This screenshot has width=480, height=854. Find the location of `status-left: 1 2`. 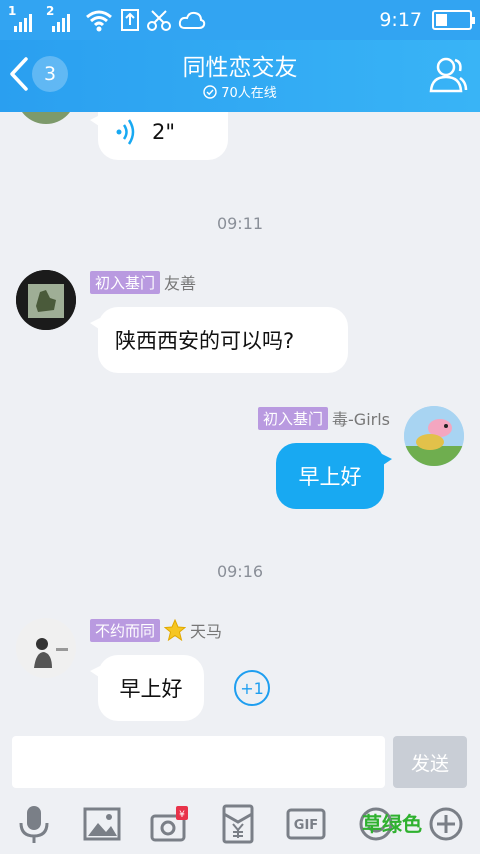

status-left: 1 2 is located at coordinates (107, 19).